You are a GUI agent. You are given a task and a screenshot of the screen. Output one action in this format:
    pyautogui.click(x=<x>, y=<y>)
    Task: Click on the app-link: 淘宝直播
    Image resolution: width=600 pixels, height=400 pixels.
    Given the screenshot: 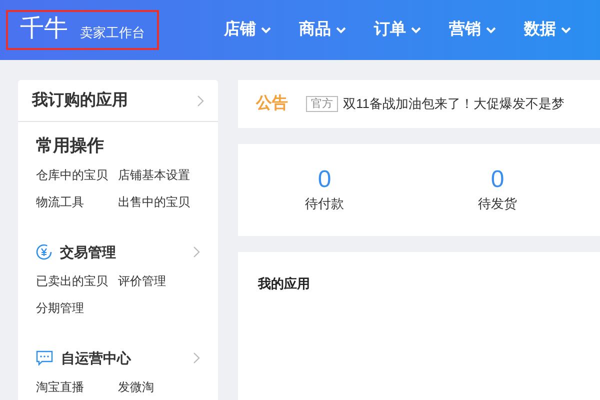 What is the action you would take?
    pyautogui.click(x=77, y=387)
    